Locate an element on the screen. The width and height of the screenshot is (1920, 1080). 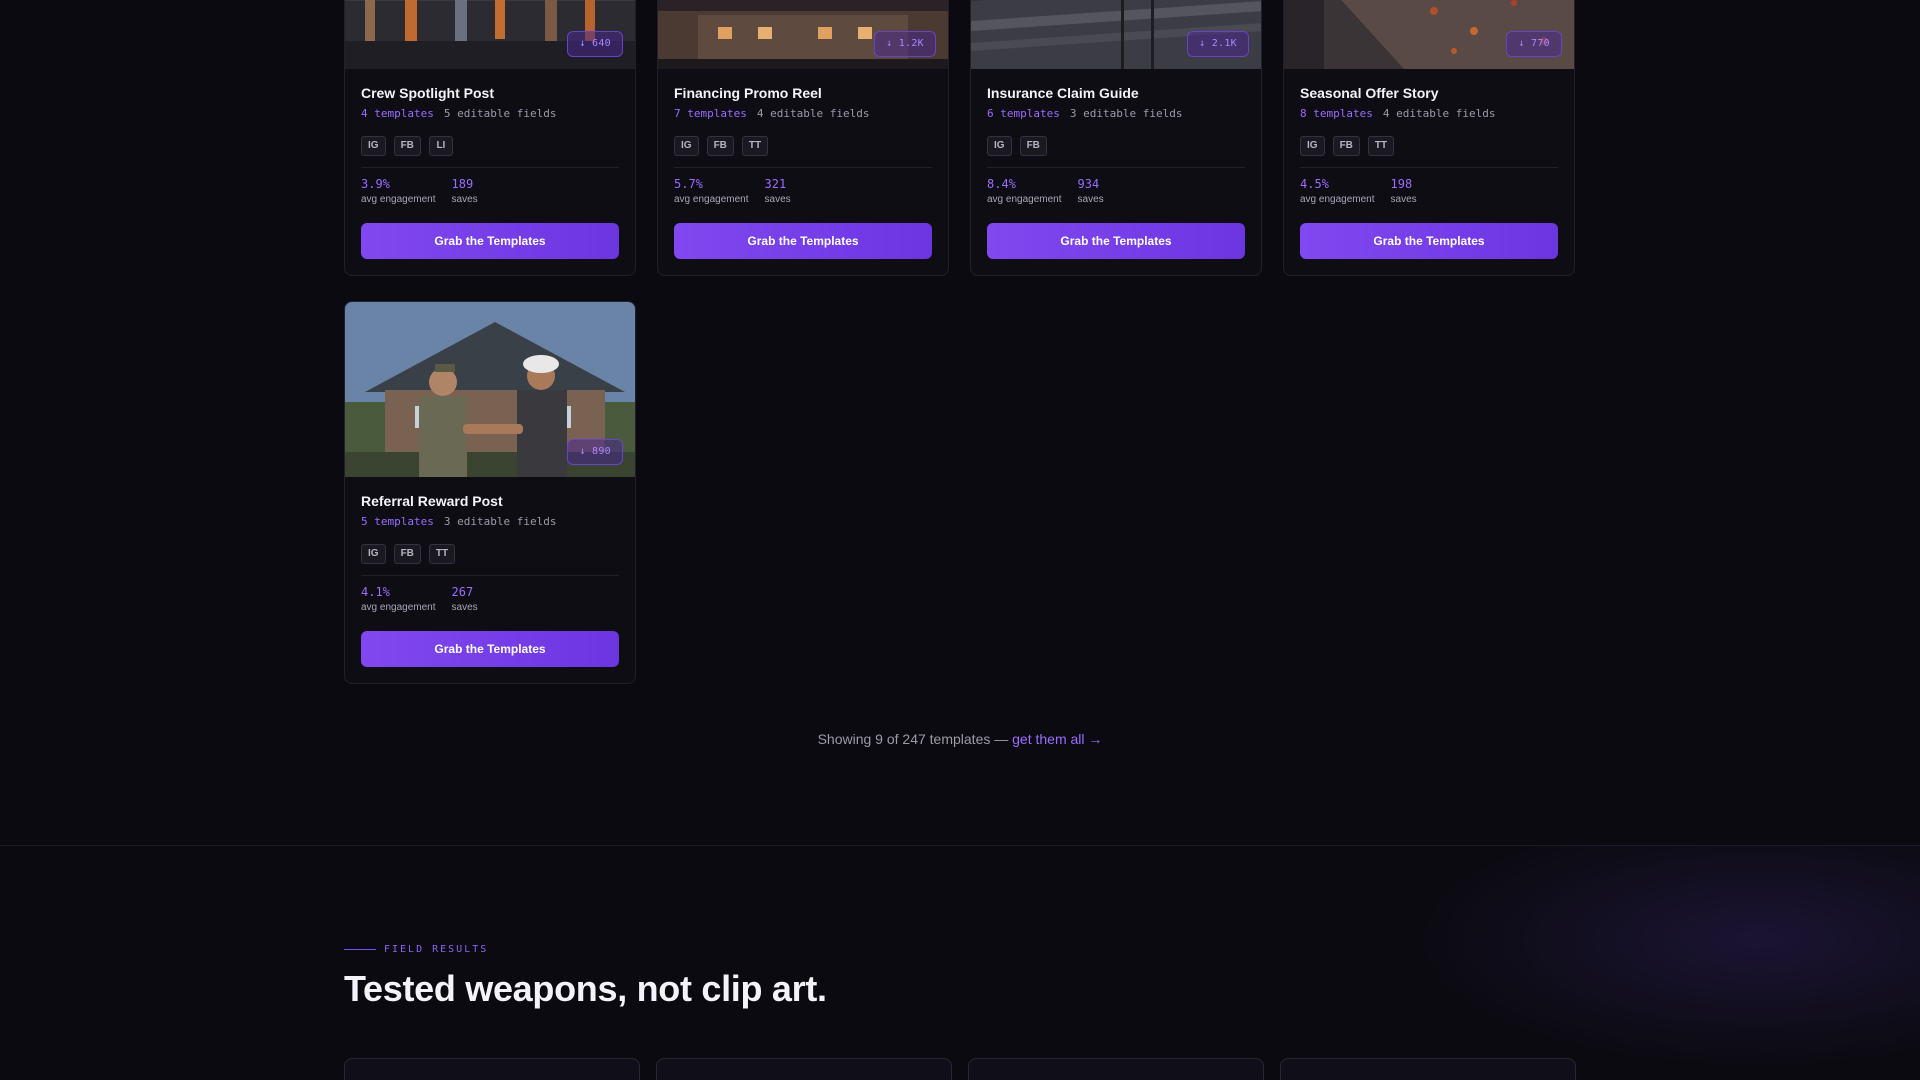
card-title: Seasonal Offer Story is located at coordinates (1369, 93).